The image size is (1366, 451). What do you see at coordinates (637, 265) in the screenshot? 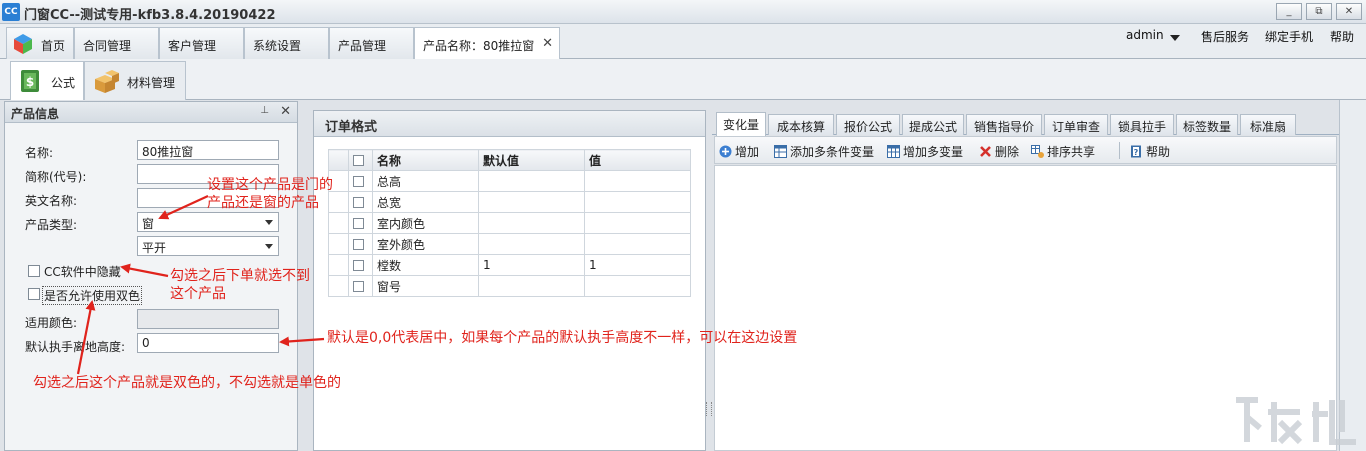
I see `cell-value: 1` at bounding box center [637, 265].